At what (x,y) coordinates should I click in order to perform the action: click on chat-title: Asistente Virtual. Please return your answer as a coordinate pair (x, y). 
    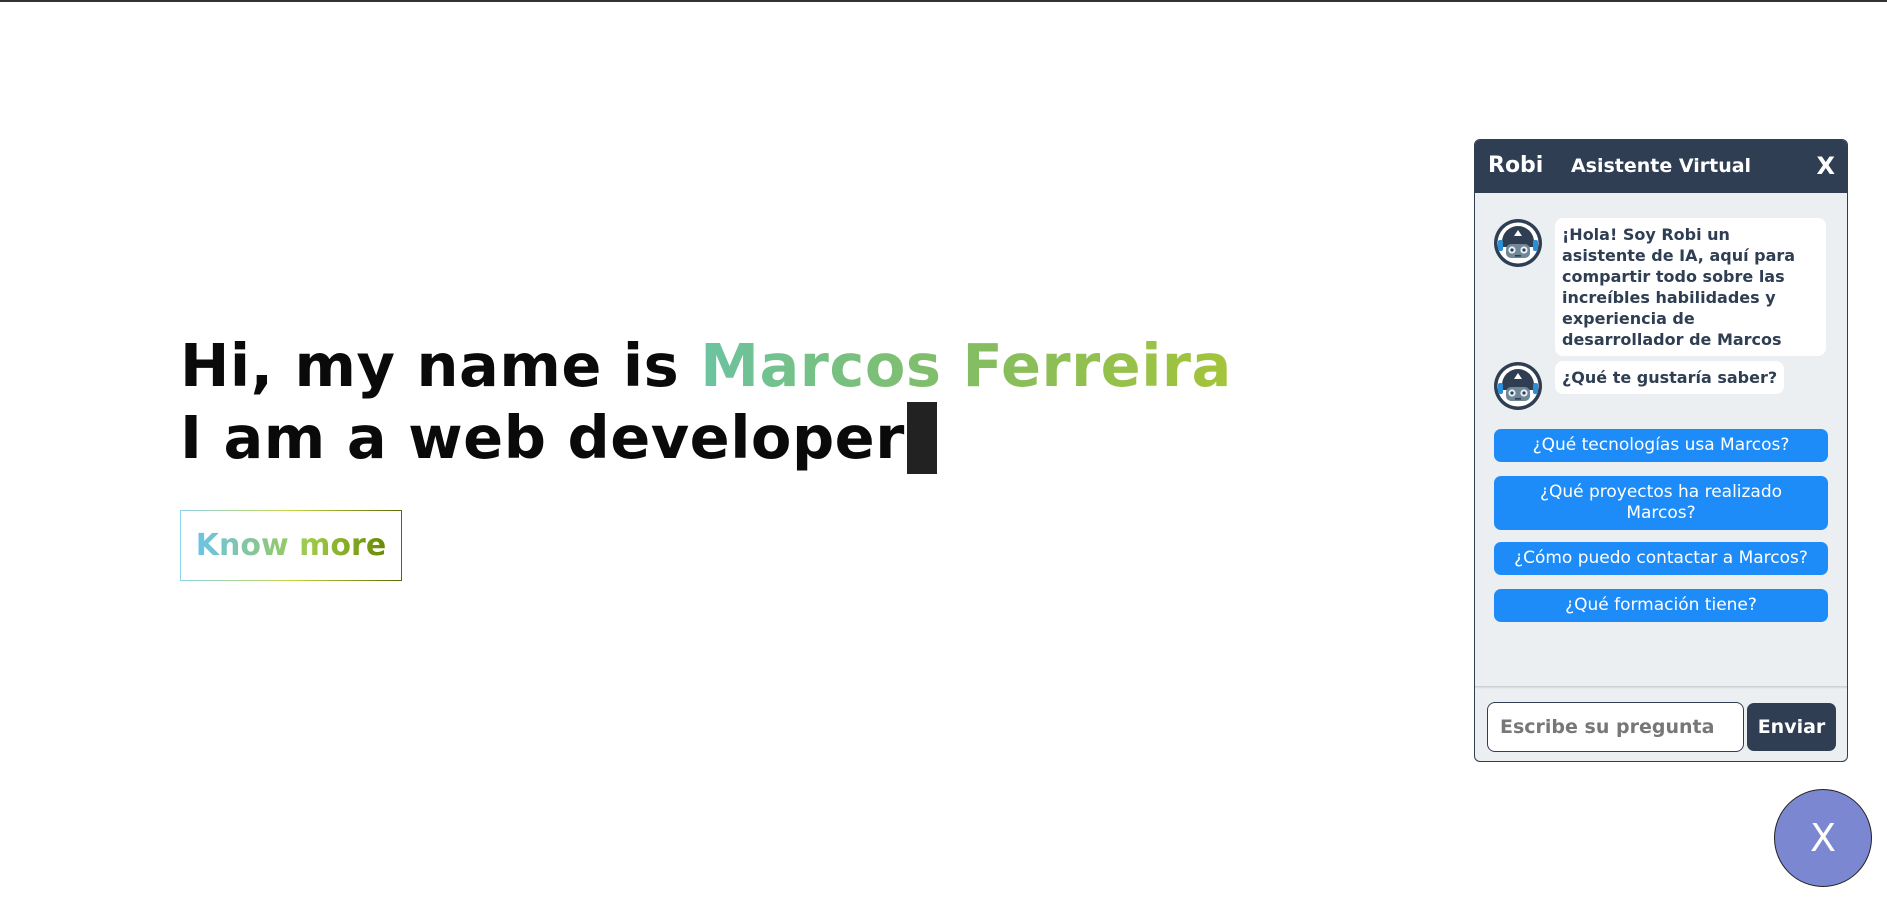
    Looking at the image, I should click on (1661, 166).